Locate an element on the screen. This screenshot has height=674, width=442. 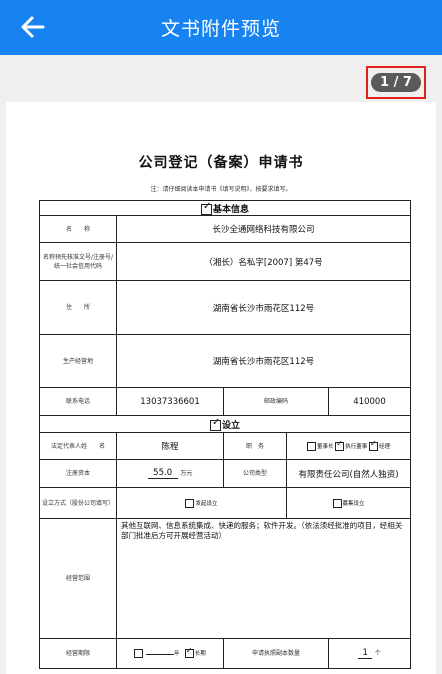
business-scope-label: 经营范围 is located at coordinates (78, 578).